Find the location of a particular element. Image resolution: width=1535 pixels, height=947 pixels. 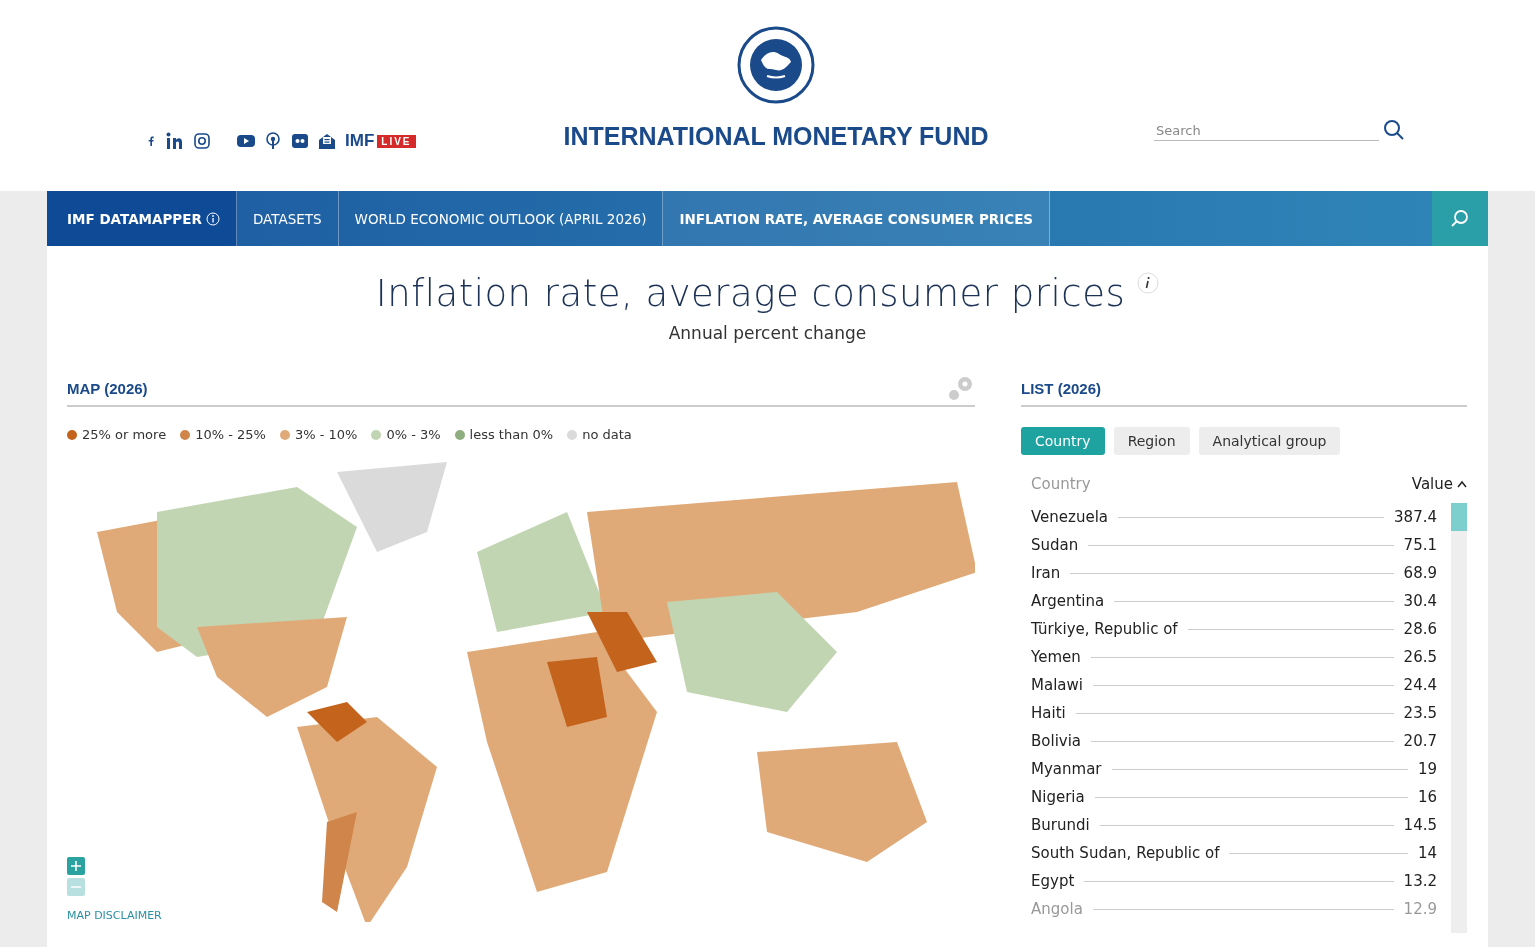

legend-label: 25% or more is located at coordinates (124, 434).